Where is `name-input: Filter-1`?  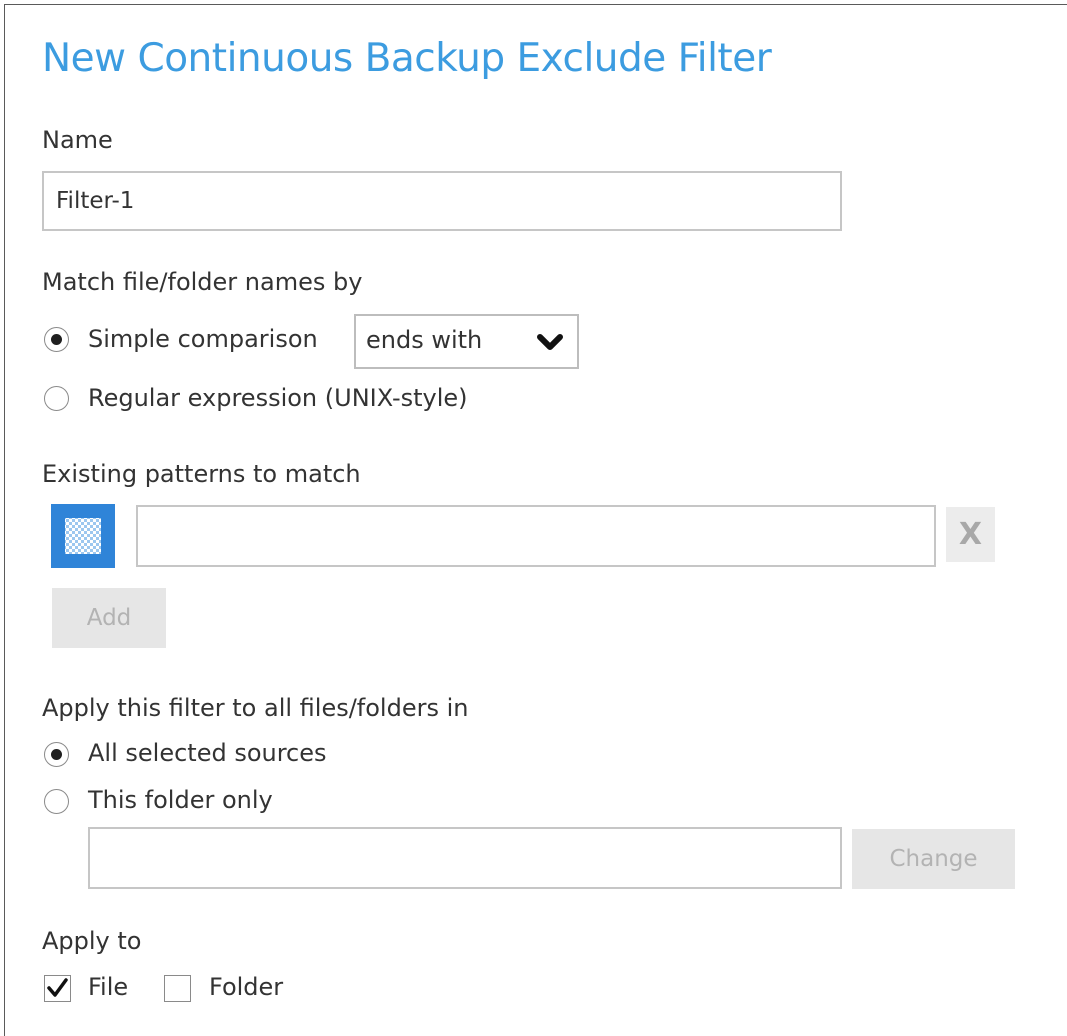 name-input: Filter-1 is located at coordinates (442, 201).